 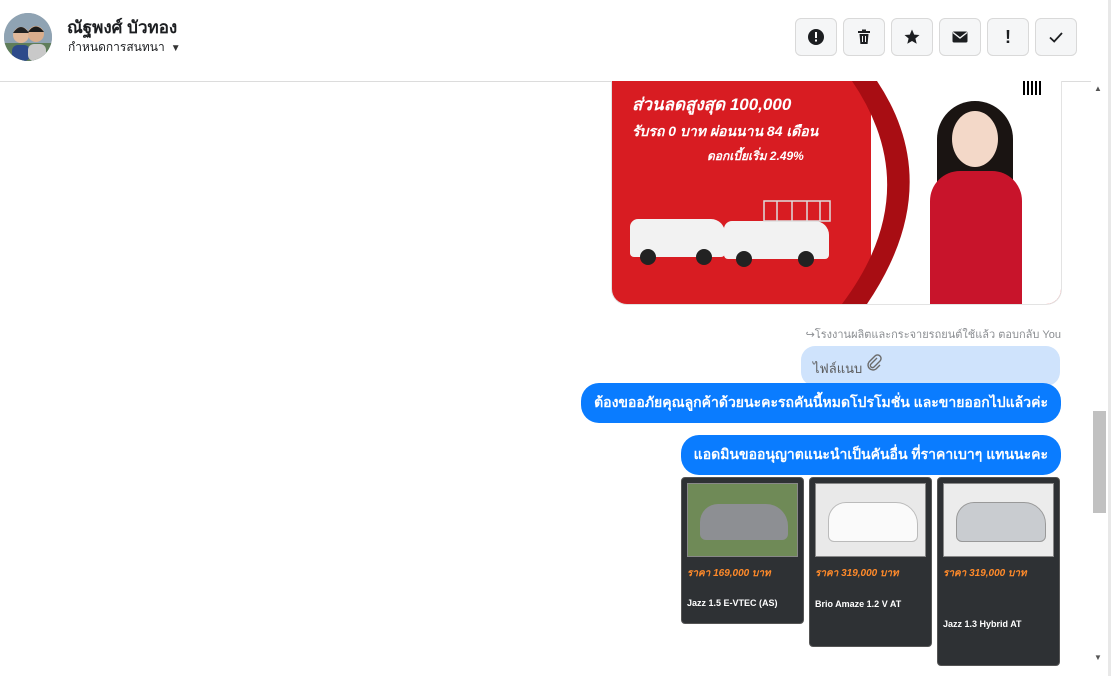 I want to click on car-model: Brio Amaze 1.2 V AT, so click(x=858, y=604).